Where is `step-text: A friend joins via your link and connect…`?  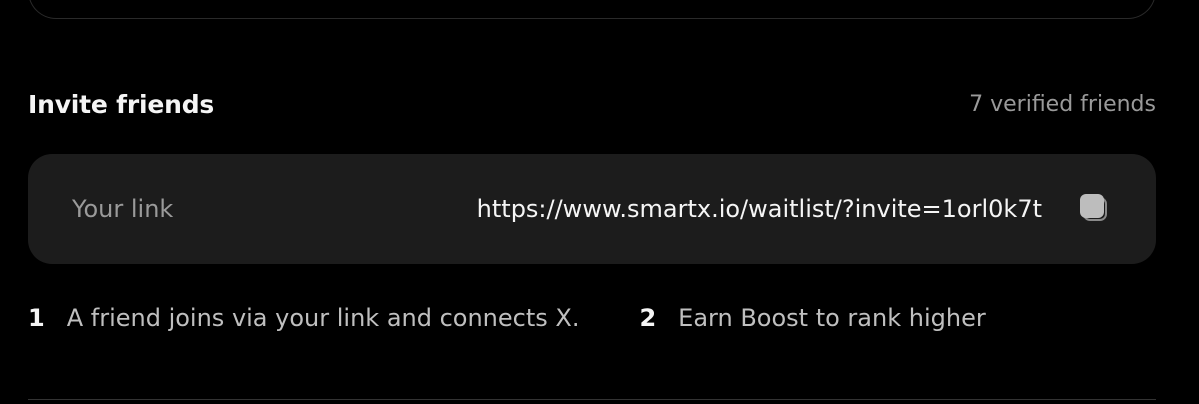 step-text: A friend joins via your link and connect… is located at coordinates (323, 318).